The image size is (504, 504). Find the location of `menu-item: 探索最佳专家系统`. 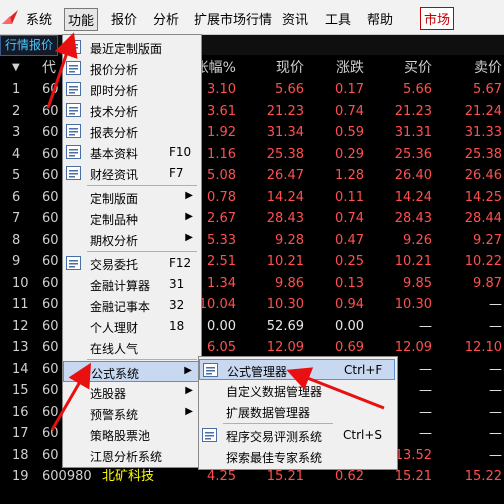

menu-item: 探索最佳专家系统 is located at coordinates (297, 456).